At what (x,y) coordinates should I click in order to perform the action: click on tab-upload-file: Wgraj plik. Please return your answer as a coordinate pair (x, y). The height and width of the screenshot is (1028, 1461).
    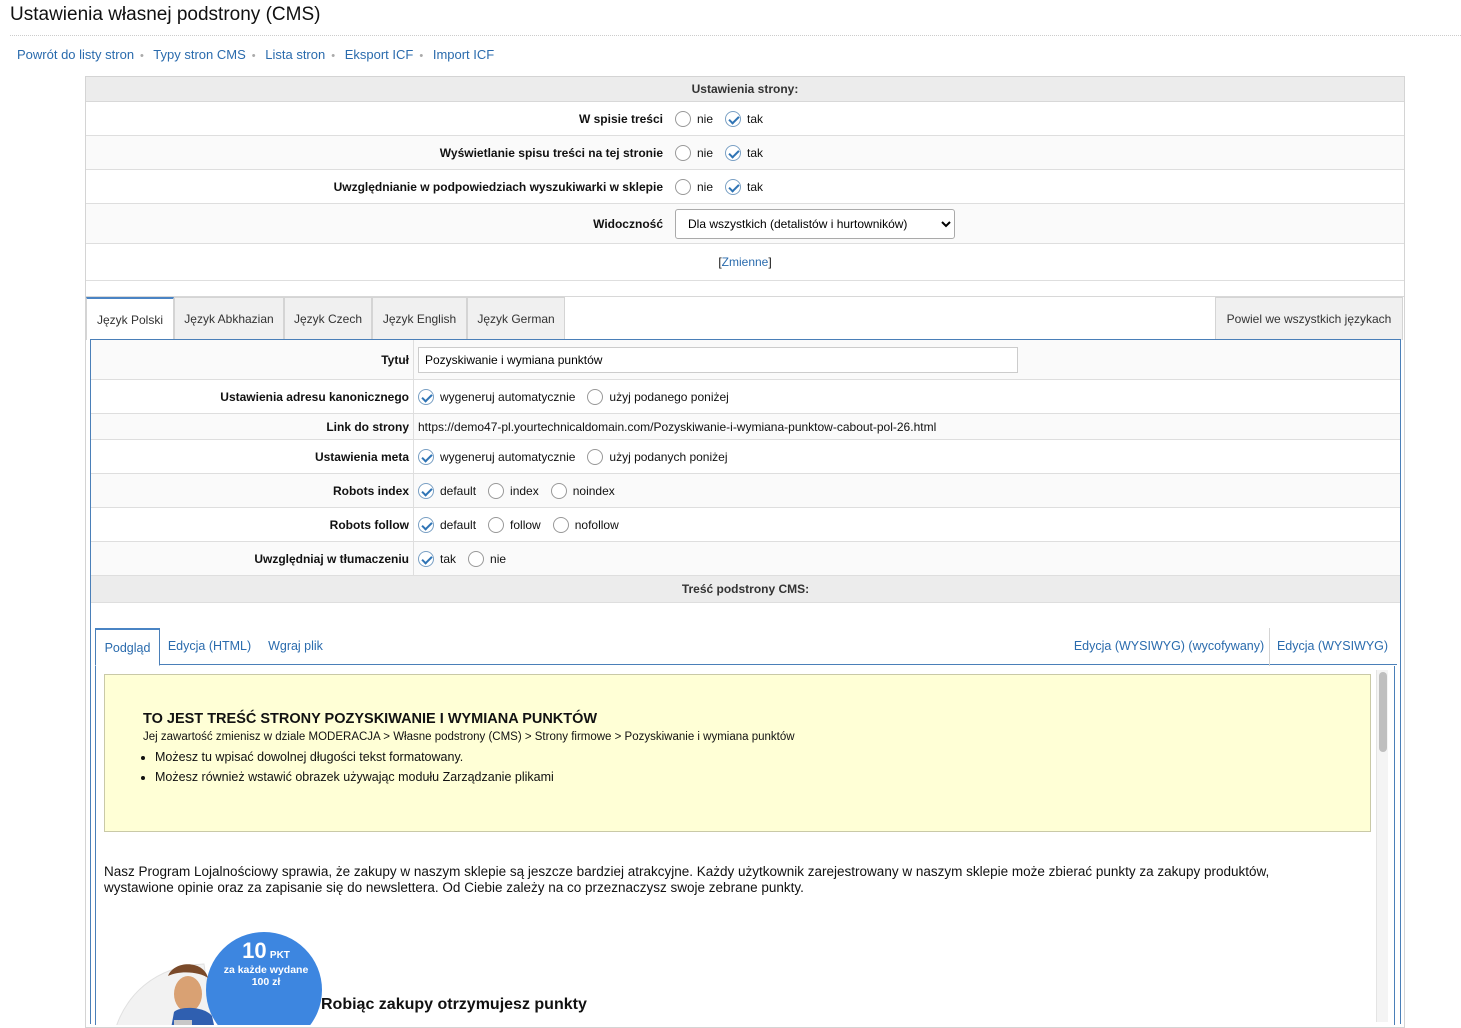
    Looking at the image, I should click on (295, 647).